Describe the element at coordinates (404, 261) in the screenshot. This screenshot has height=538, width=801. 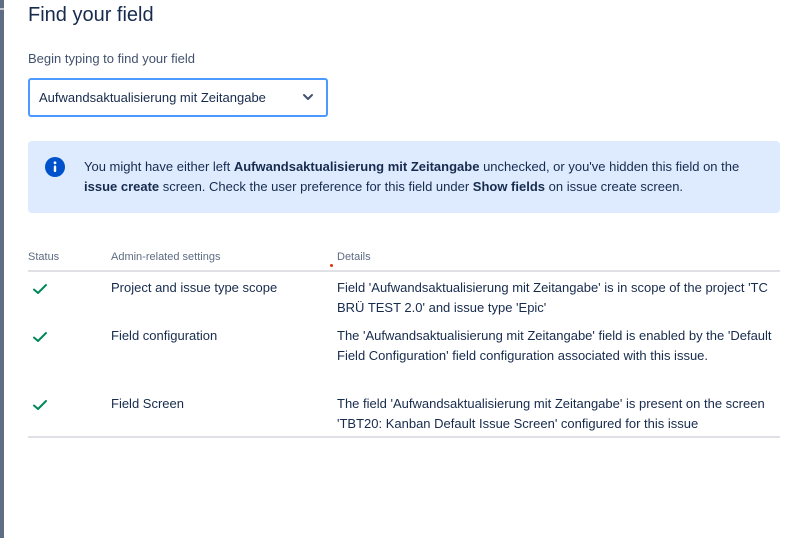
I see `table-header: Status Admin-related settings Details` at that location.